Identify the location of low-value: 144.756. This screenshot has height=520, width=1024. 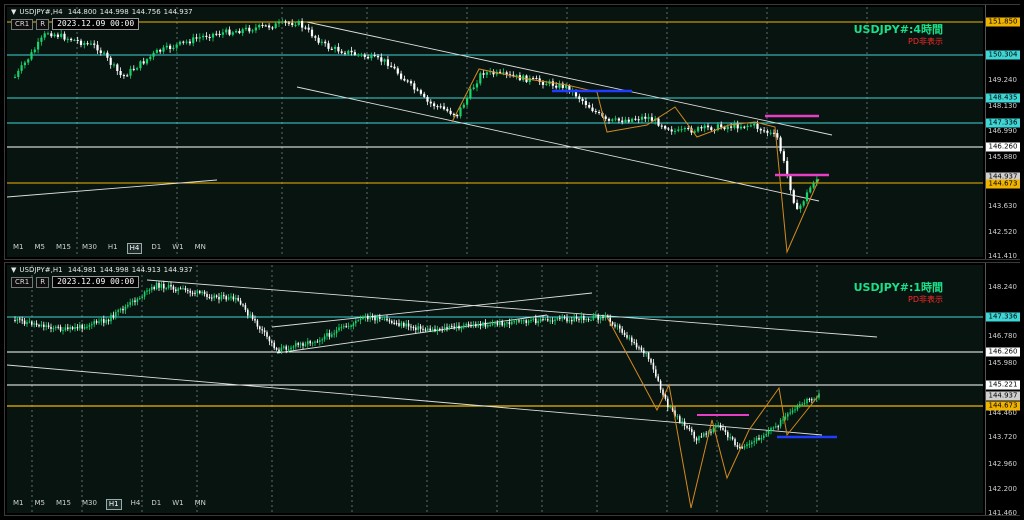
(146, 12).